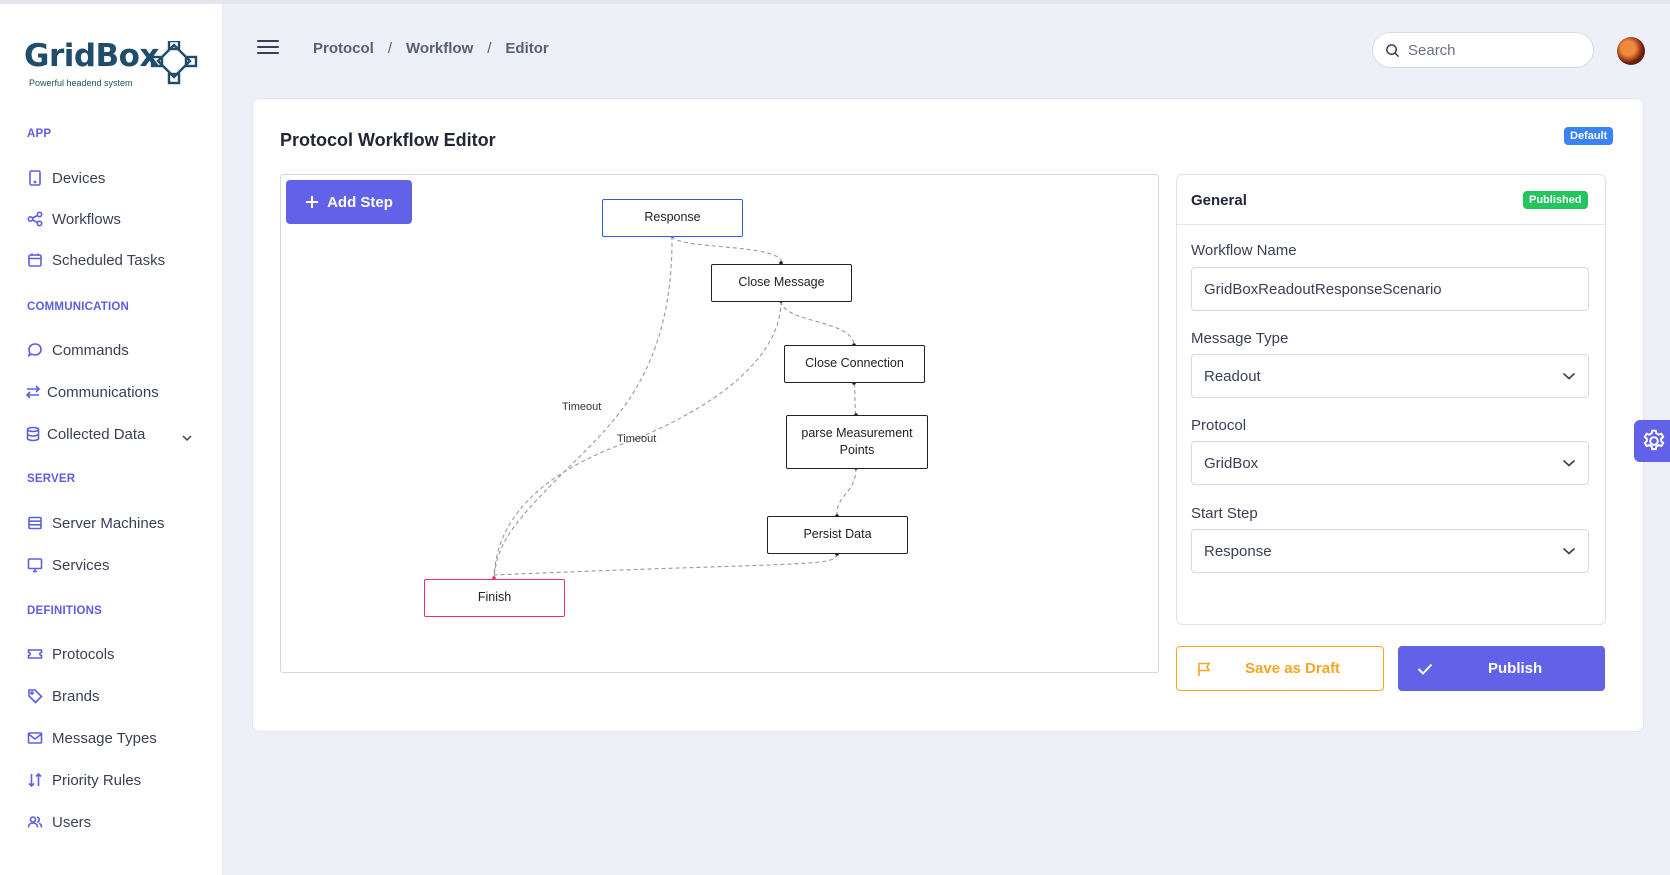 The height and width of the screenshot is (875, 1670). What do you see at coordinates (855, 399) in the screenshot?
I see `edge-close-connection-parse` at bounding box center [855, 399].